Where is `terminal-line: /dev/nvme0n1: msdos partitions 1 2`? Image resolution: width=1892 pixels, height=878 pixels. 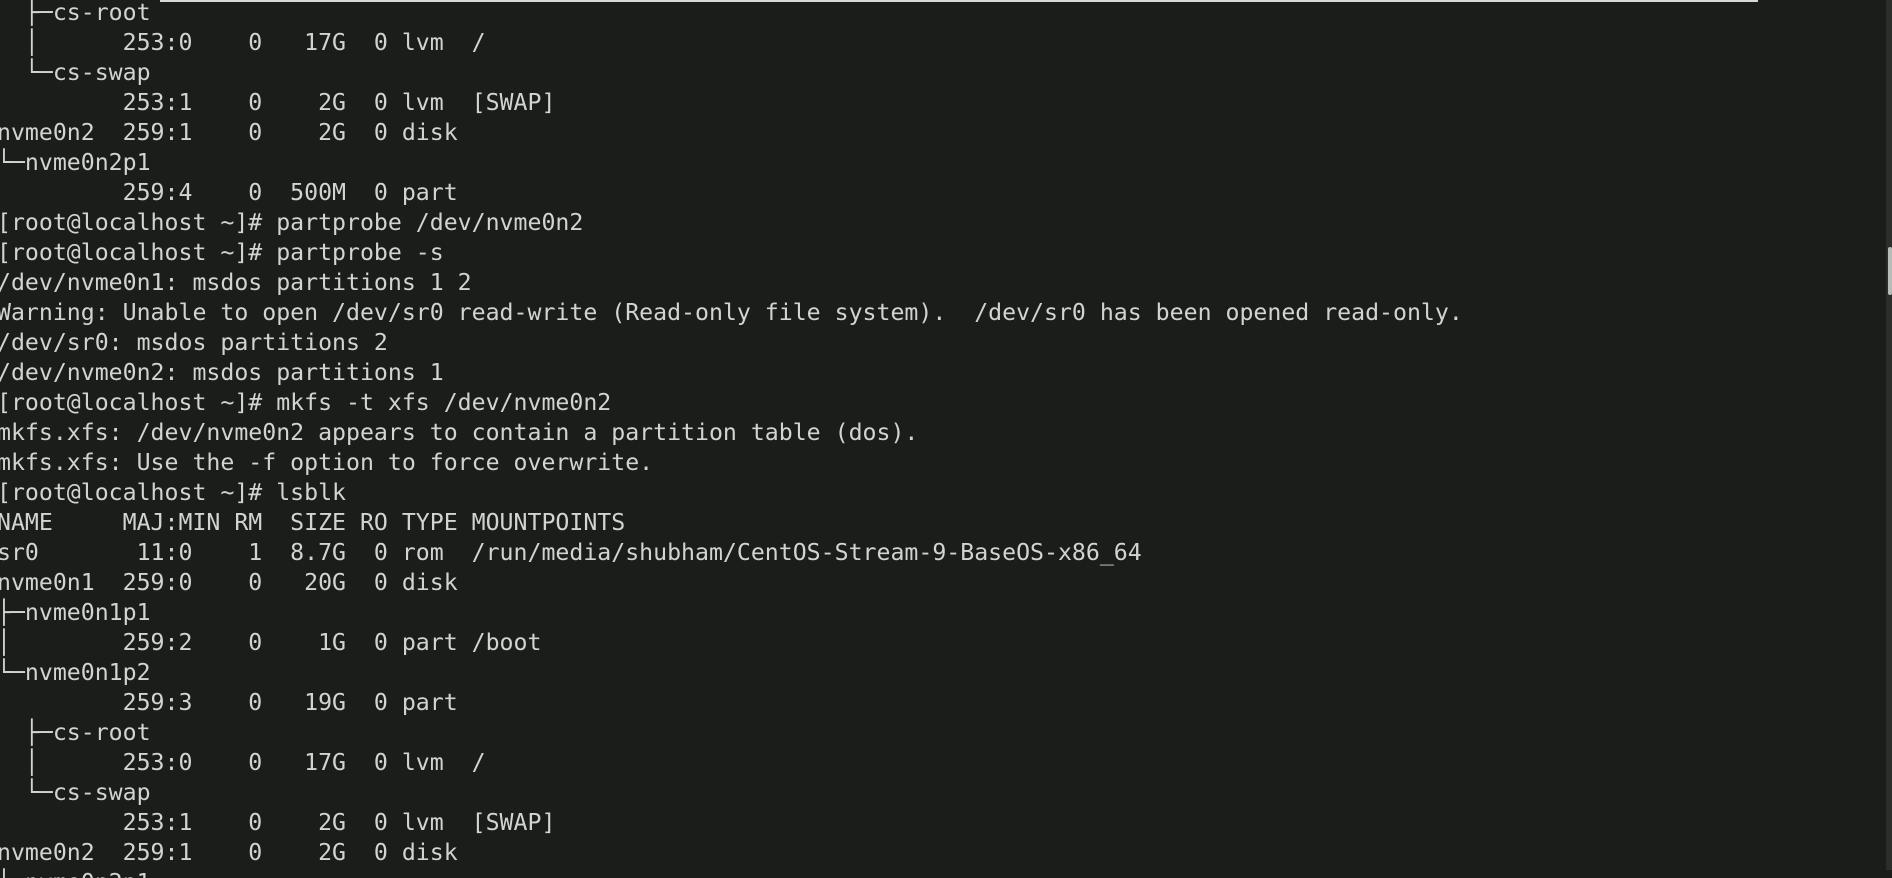
terminal-line: /dev/nvme0n1: msdos partitions 1 2 is located at coordinates (236, 282).